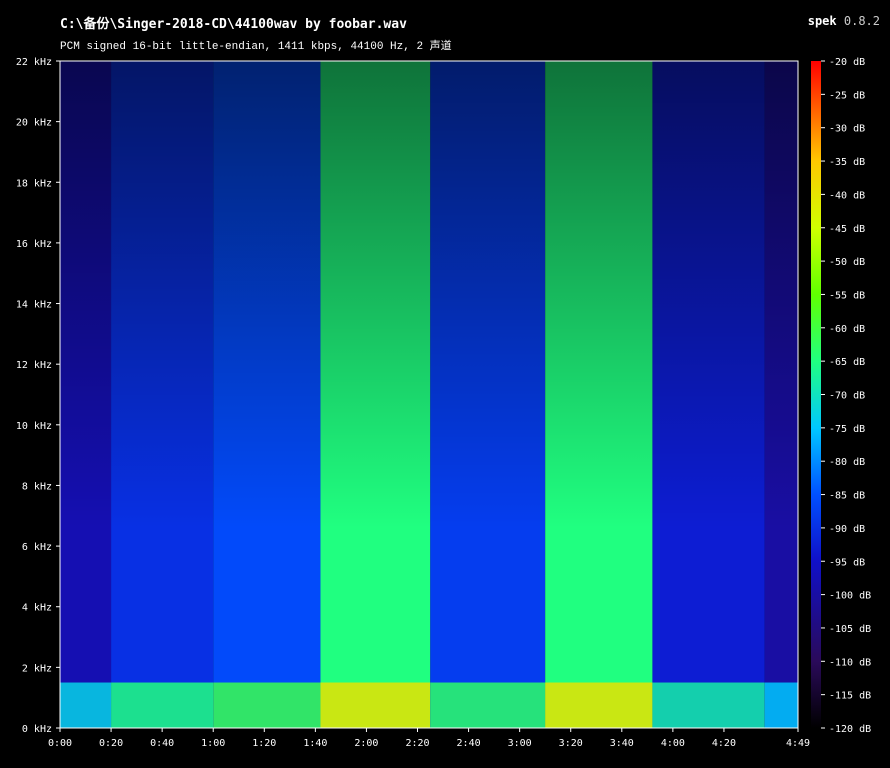 Image resolution: width=890 pixels, height=768 pixels. I want to click on x-tick-label: 0:40, so click(162, 743).